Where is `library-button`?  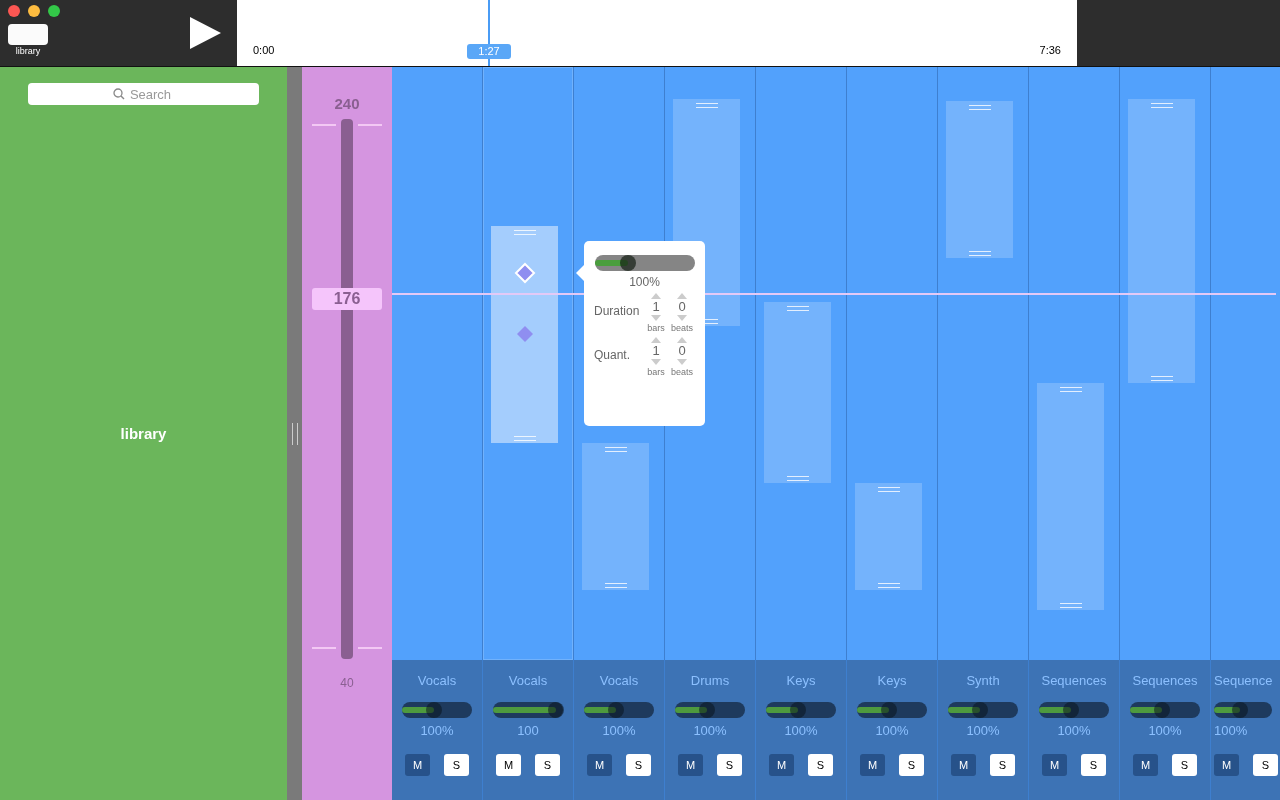
library-button is located at coordinates (28, 34).